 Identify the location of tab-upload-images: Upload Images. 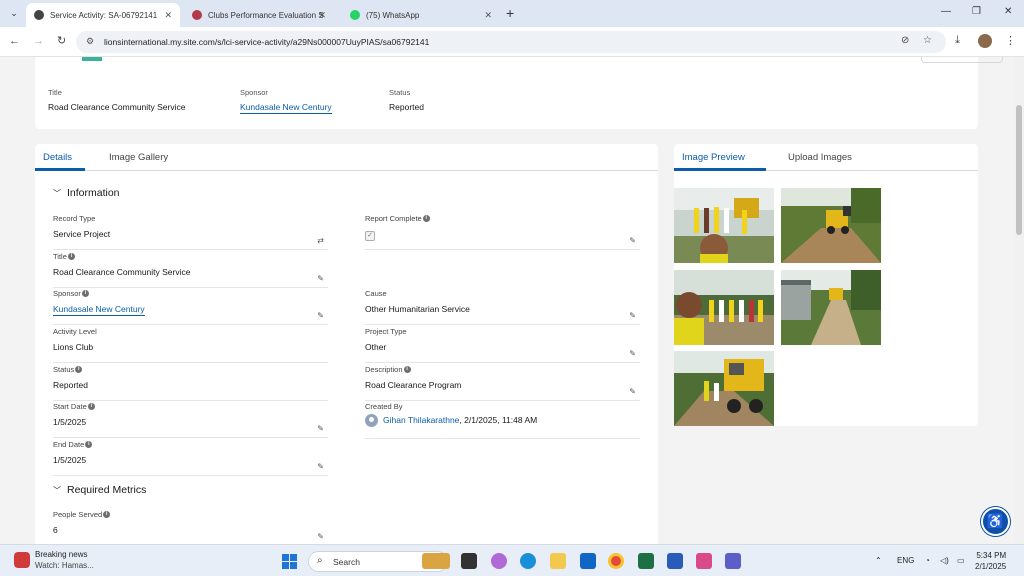
(820, 157).